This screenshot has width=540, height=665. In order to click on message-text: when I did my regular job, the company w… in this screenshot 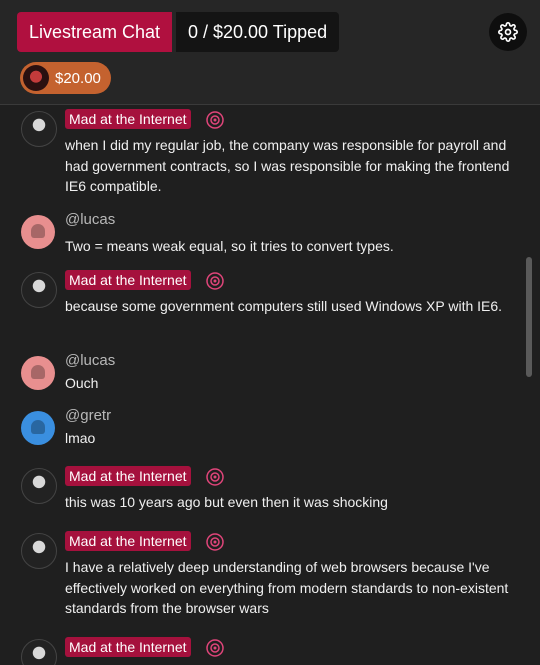, I will do `click(287, 165)`.